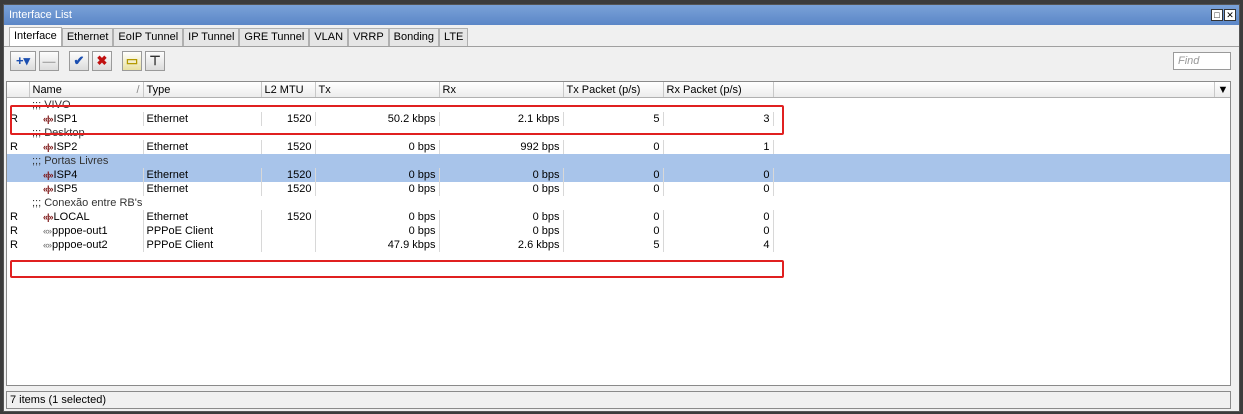  I want to click on table-row: R «»pppoe-out1 PPPoE Client 0 bps 0 bps 0 0, so click(618, 231).